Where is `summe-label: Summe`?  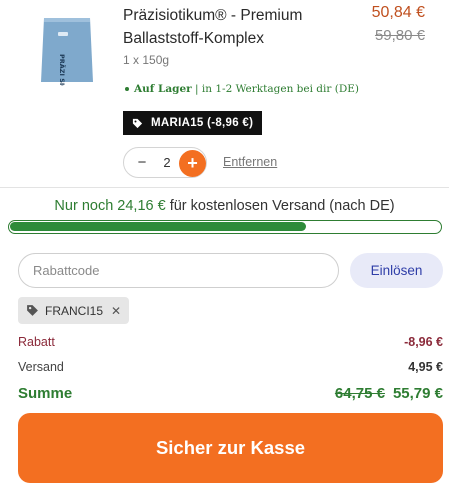
summe-label: Summe is located at coordinates (45, 393).